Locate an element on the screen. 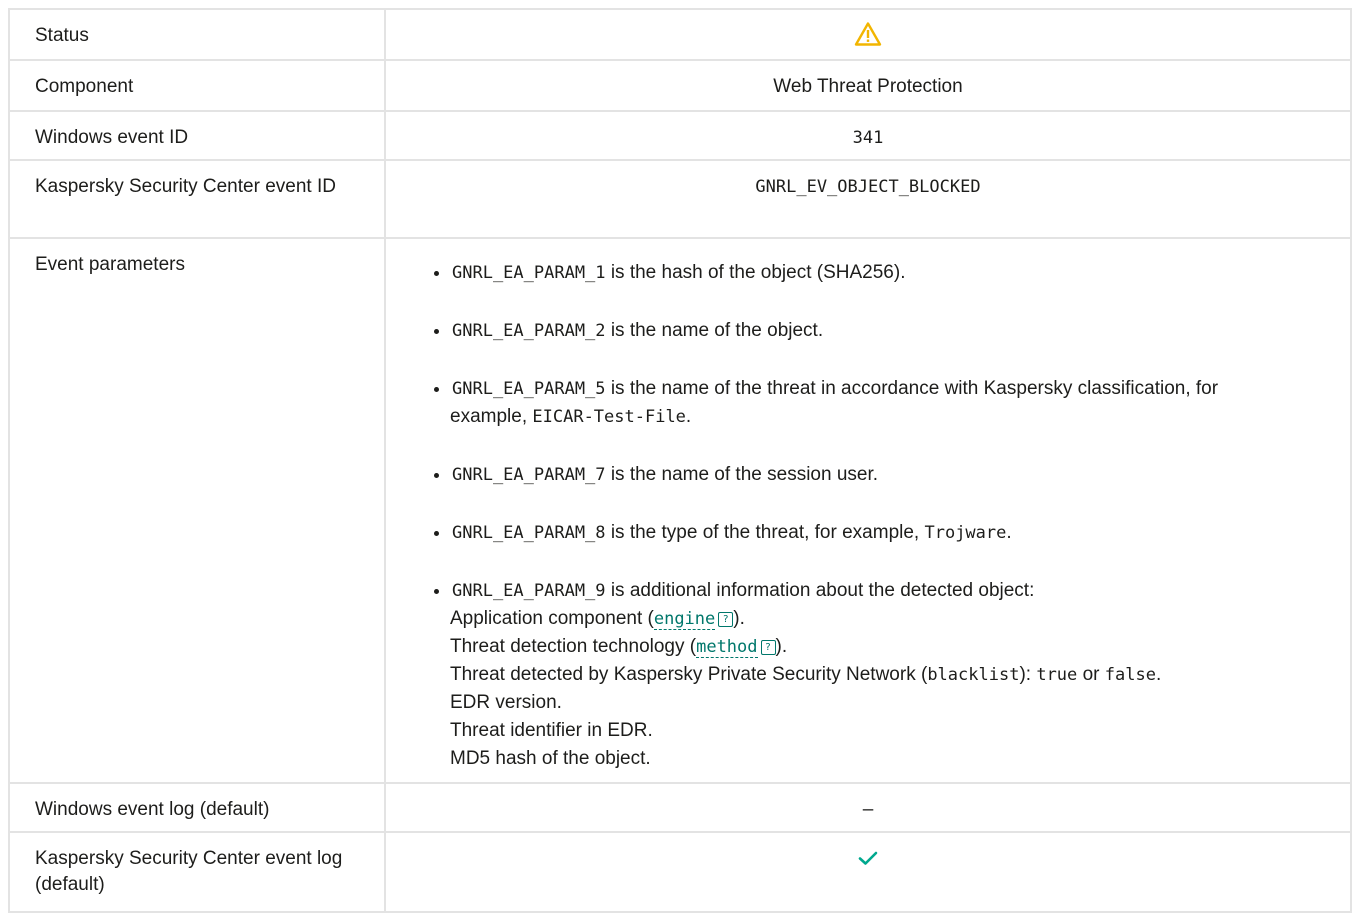 The image size is (1356, 913). ksc-event-log-value is located at coordinates (868, 854).